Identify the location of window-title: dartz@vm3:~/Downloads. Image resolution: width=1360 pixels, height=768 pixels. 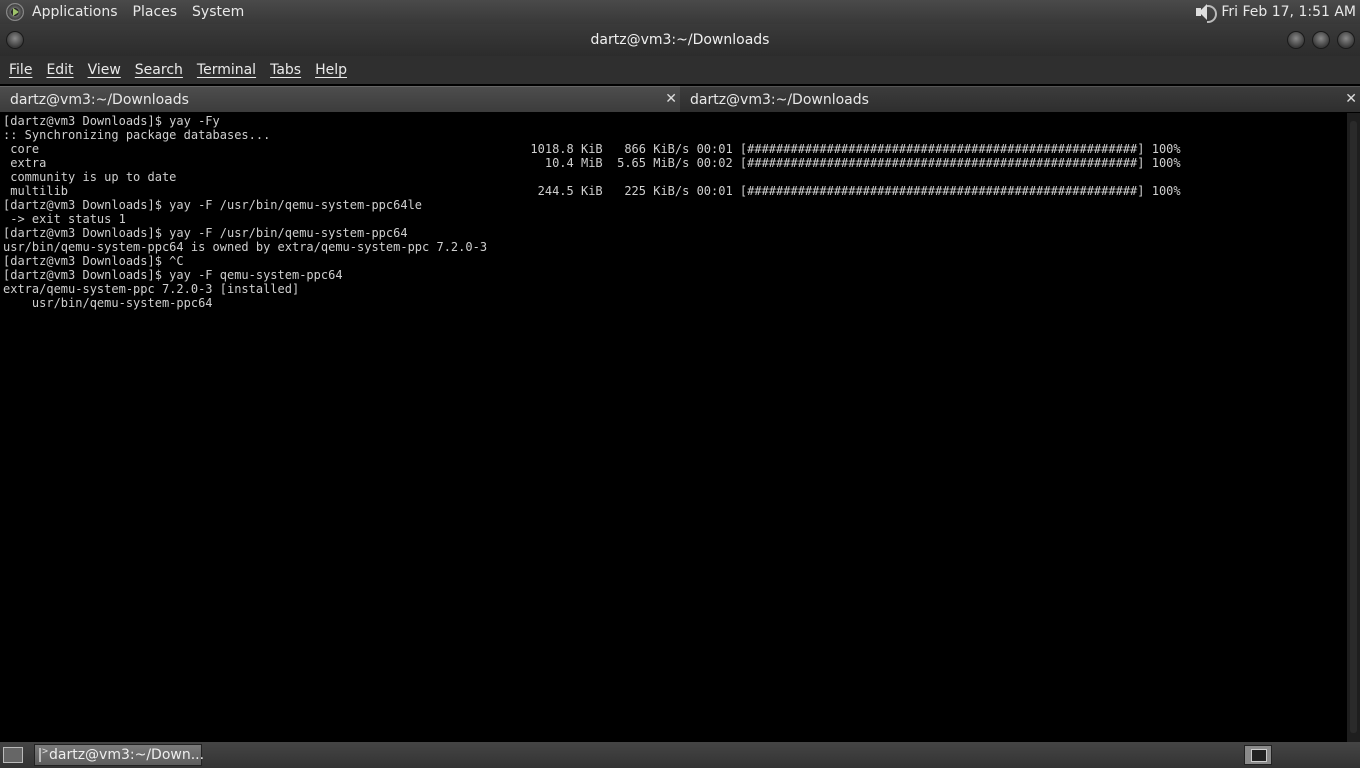
(680, 40).